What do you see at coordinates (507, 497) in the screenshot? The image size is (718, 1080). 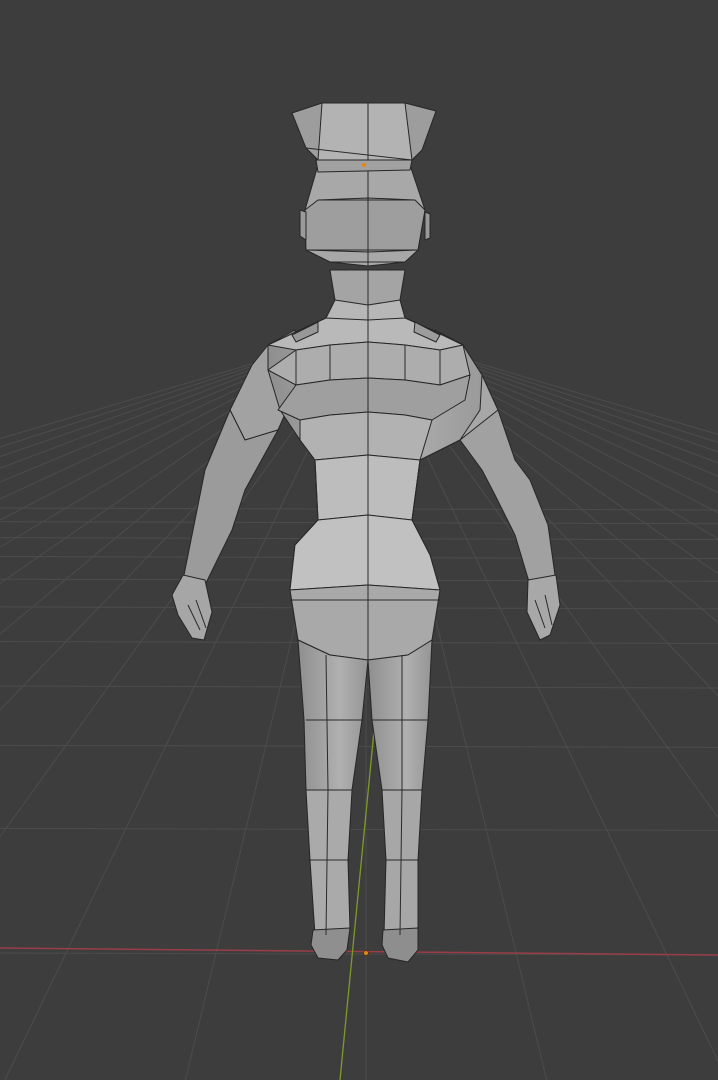 I see `right-forearm` at bounding box center [507, 497].